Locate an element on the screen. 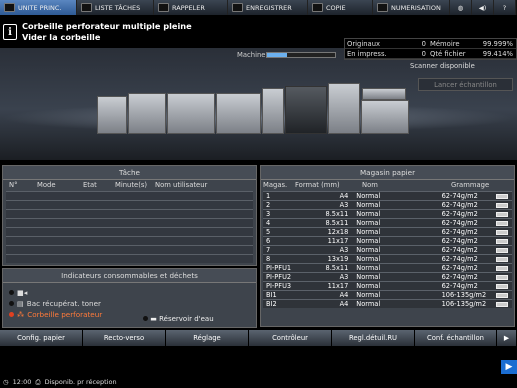  job-list-icon is located at coordinates (86, 7).